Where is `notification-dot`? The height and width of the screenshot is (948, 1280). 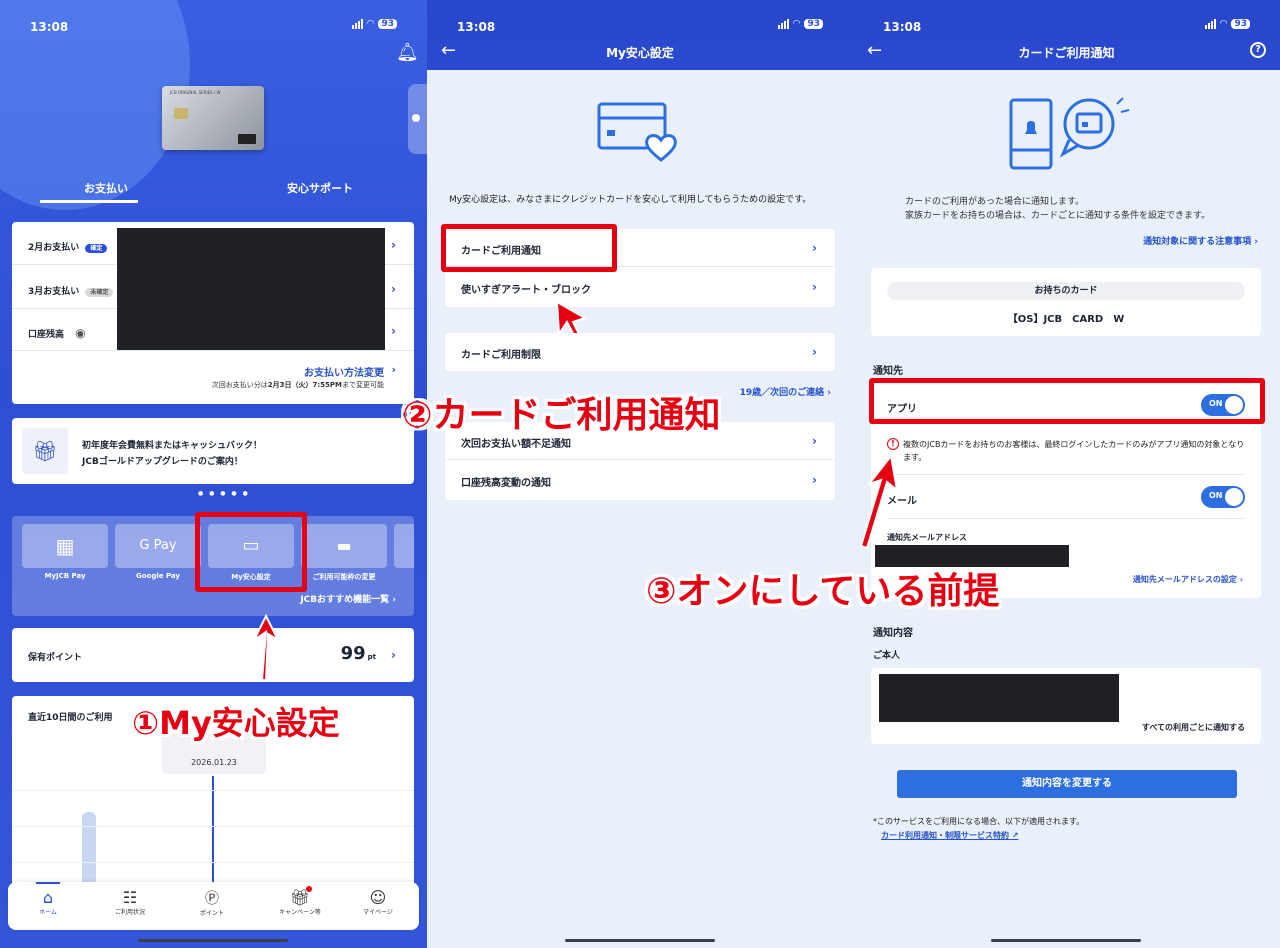
notification-dot is located at coordinates (309, 889).